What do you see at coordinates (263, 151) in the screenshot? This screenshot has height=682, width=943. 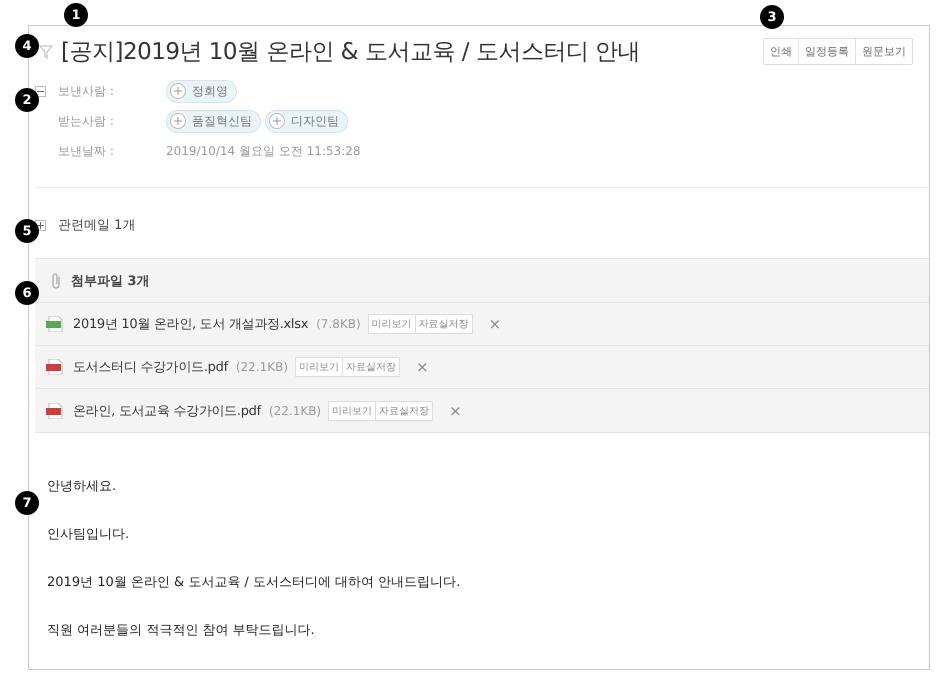 I see `sent-date: 2019/10/14 월요일 오전 11:53:28` at bounding box center [263, 151].